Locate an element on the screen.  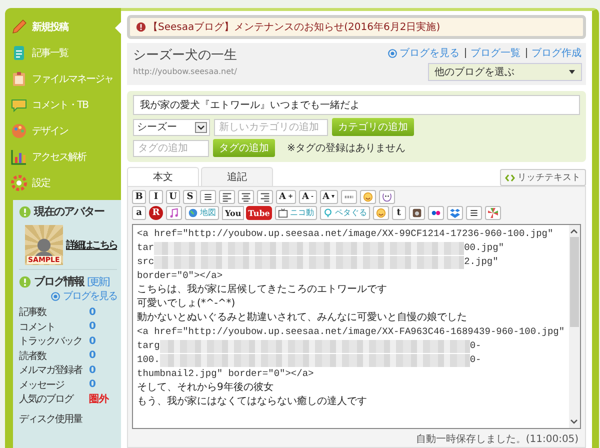
rank-value: 圏外 is located at coordinates (98, 399).